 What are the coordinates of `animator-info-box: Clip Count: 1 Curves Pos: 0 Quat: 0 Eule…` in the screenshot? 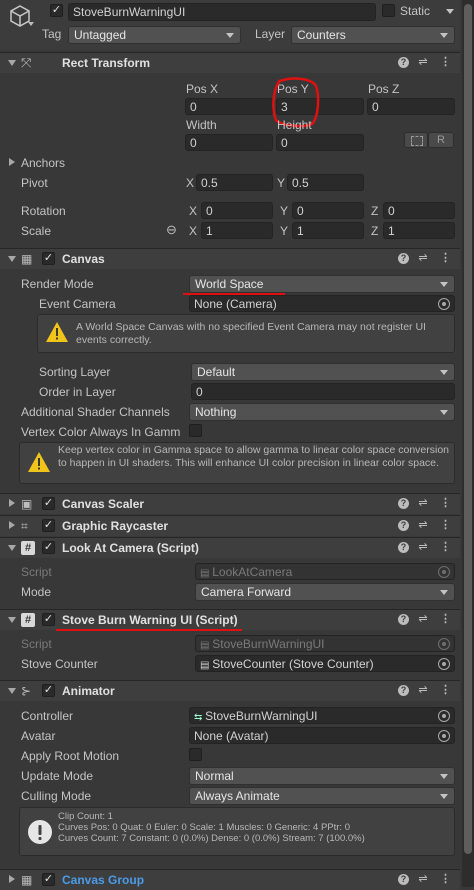 It's located at (237, 831).